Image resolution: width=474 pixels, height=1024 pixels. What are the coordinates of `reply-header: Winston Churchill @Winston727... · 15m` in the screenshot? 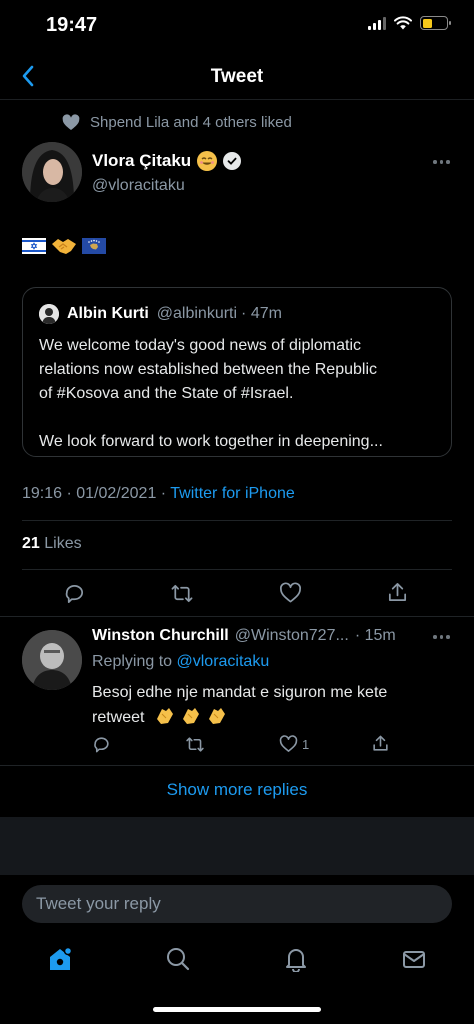 It's located at (244, 636).